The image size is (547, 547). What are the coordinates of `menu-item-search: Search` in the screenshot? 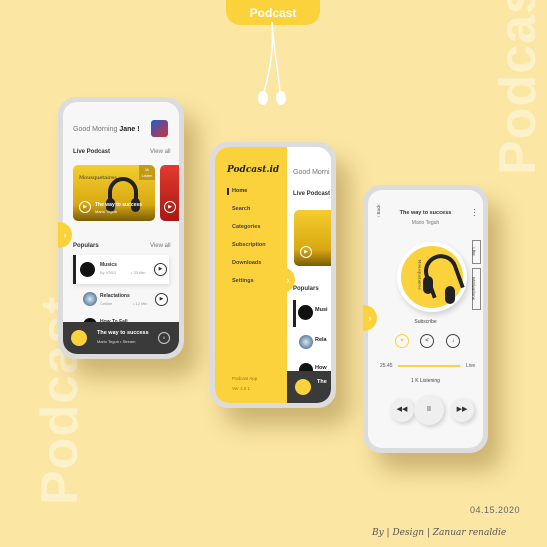 It's located at (241, 209).